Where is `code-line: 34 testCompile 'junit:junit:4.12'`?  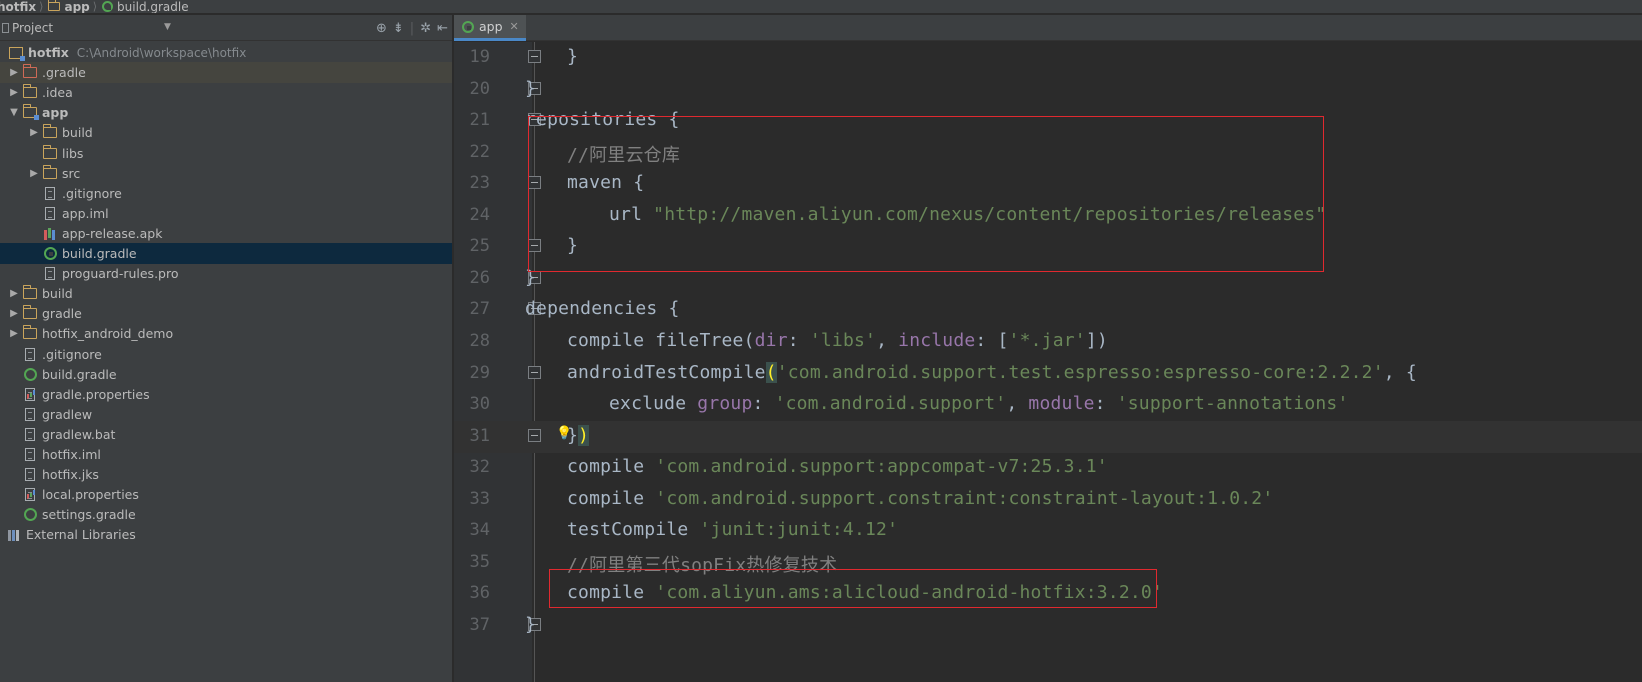 code-line: 34 testCompile 'junit:junit:4.12' is located at coordinates (1048, 531).